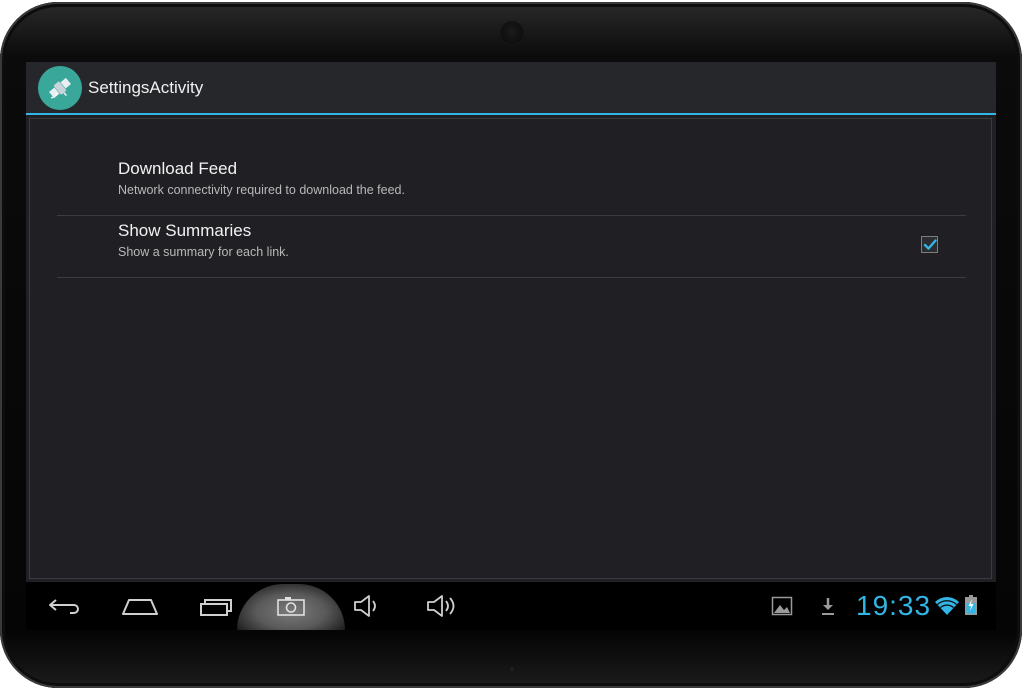  Describe the element at coordinates (511, 88) in the screenshot. I see `action-bar: SettingsActivity` at that location.